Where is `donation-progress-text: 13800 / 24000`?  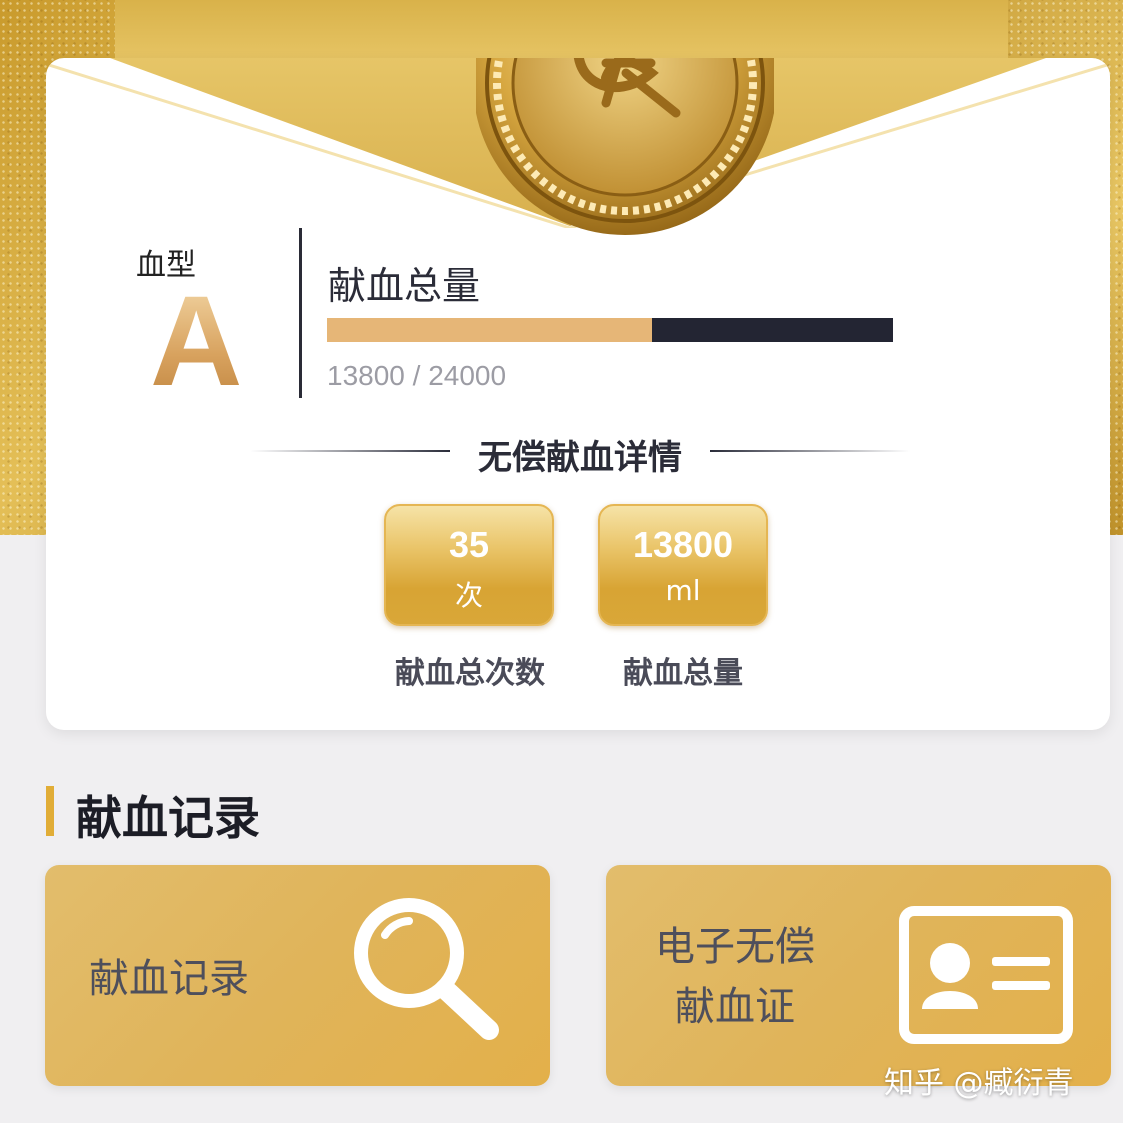
donation-progress-text: 13800 / 24000 is located at coordinates (417, 375).